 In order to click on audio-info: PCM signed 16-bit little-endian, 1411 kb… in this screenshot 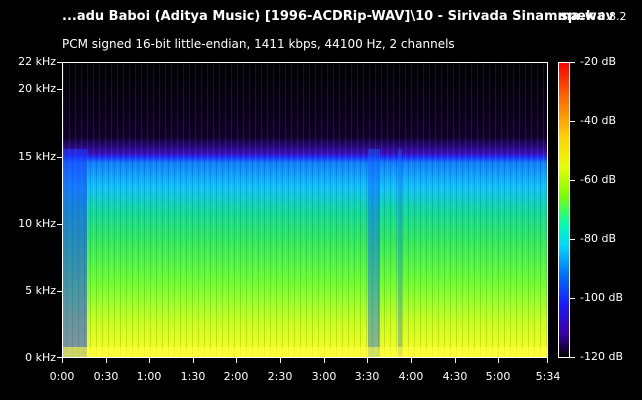, I will do `click(258, 44)`.